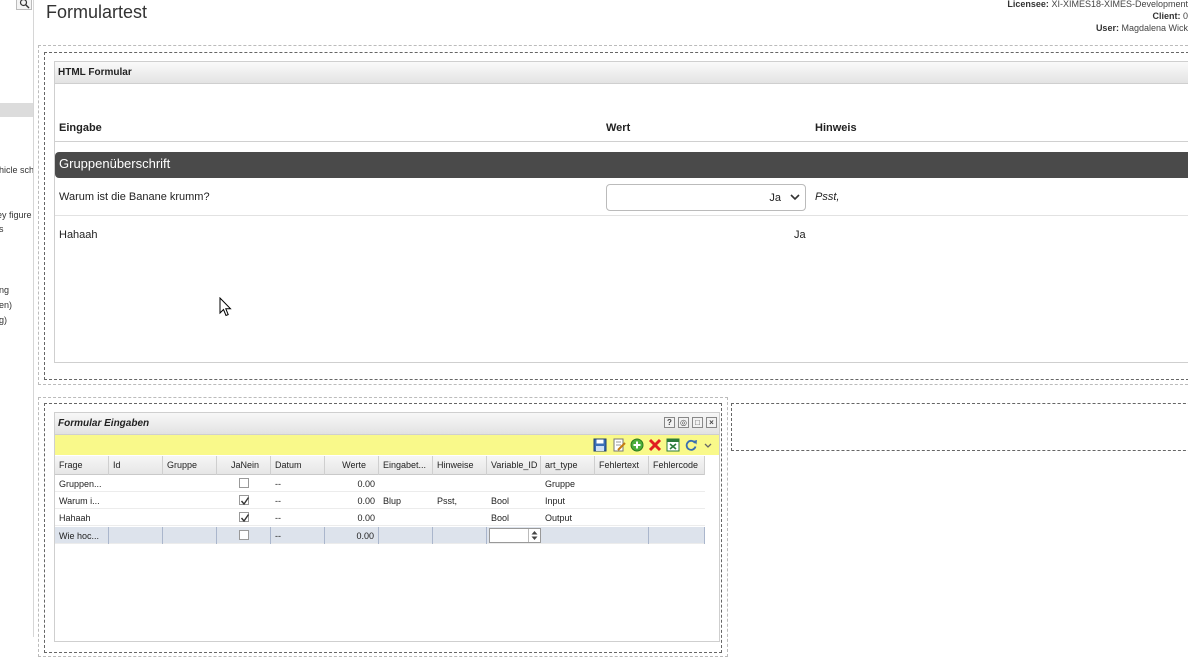 The height and width of the screenshot is (657, 1188). What do you see at coordinates (460, 535) in the screenshot?
I see `cell-hinweise` at bounding box center [460, 535].